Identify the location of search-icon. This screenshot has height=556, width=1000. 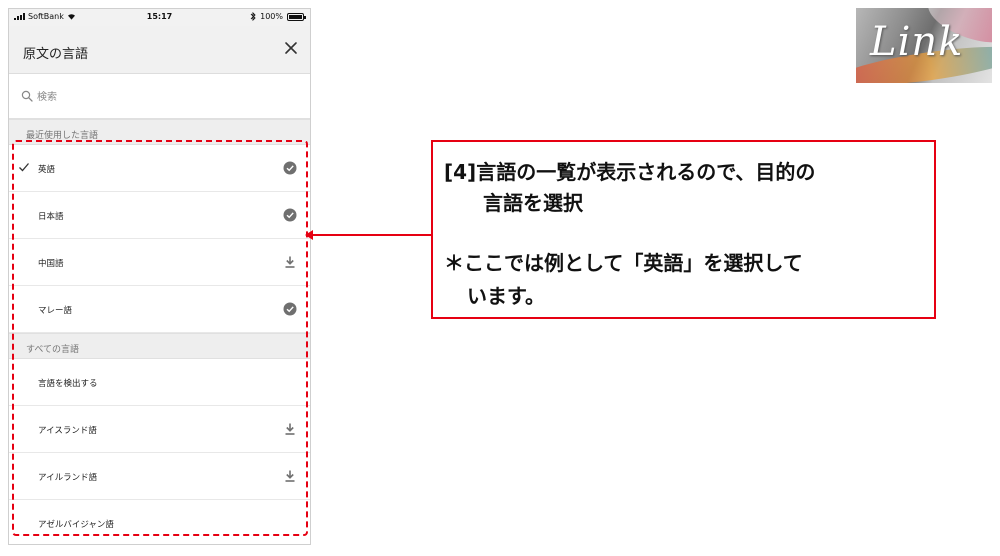
(27, 96).